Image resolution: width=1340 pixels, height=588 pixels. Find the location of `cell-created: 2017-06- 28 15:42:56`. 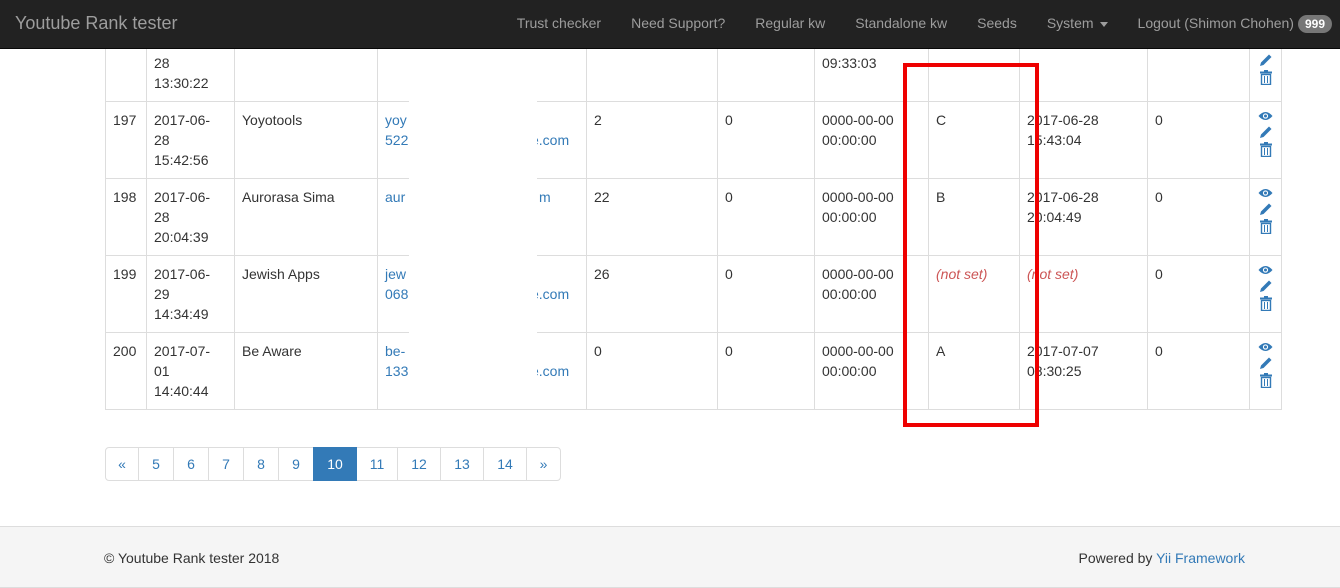

cell-created: 2017-06- 28 15:42:56 is located at coordinates (190, 140).